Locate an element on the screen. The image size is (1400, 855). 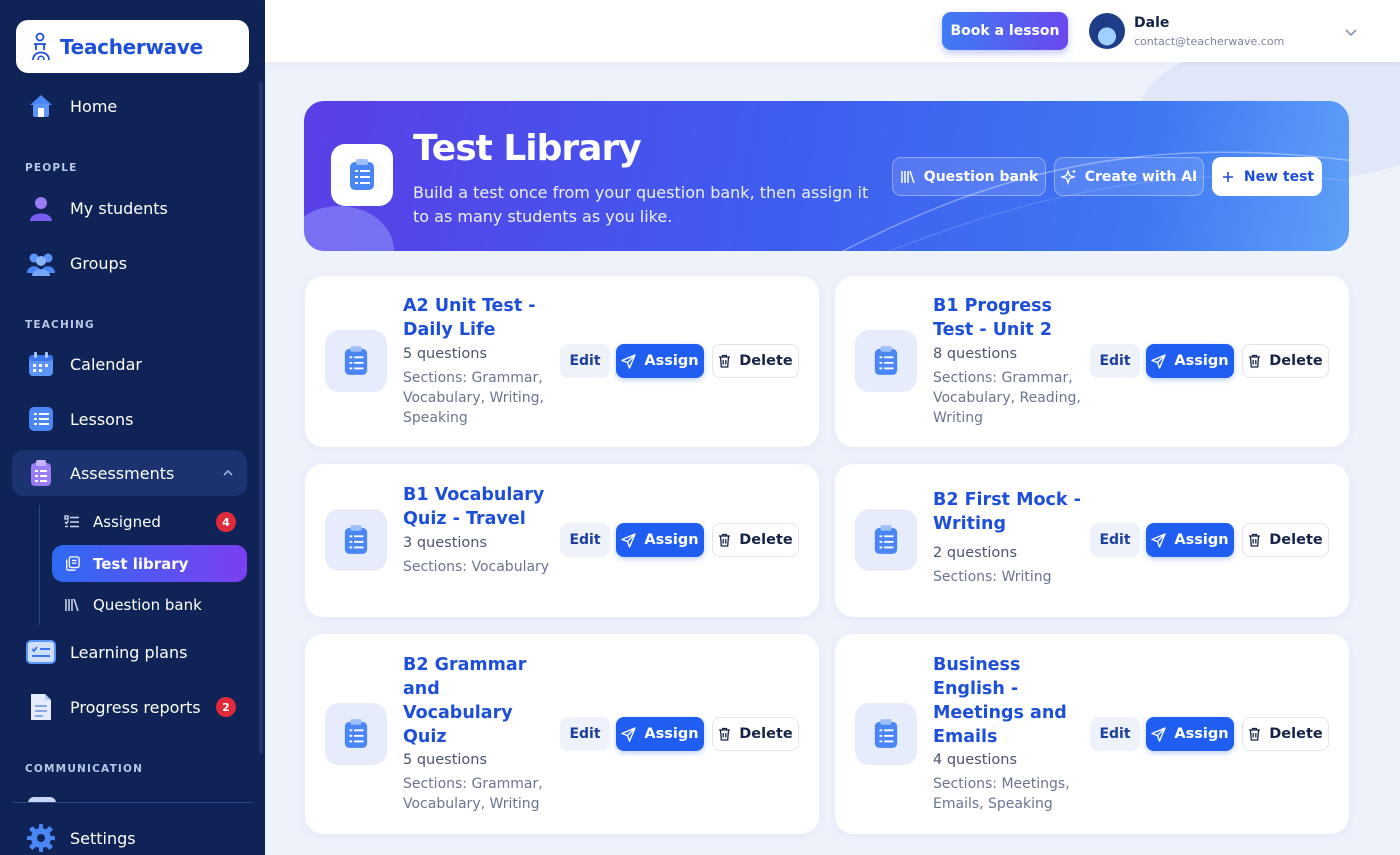
home-icon is located at coordinates (41, 106).